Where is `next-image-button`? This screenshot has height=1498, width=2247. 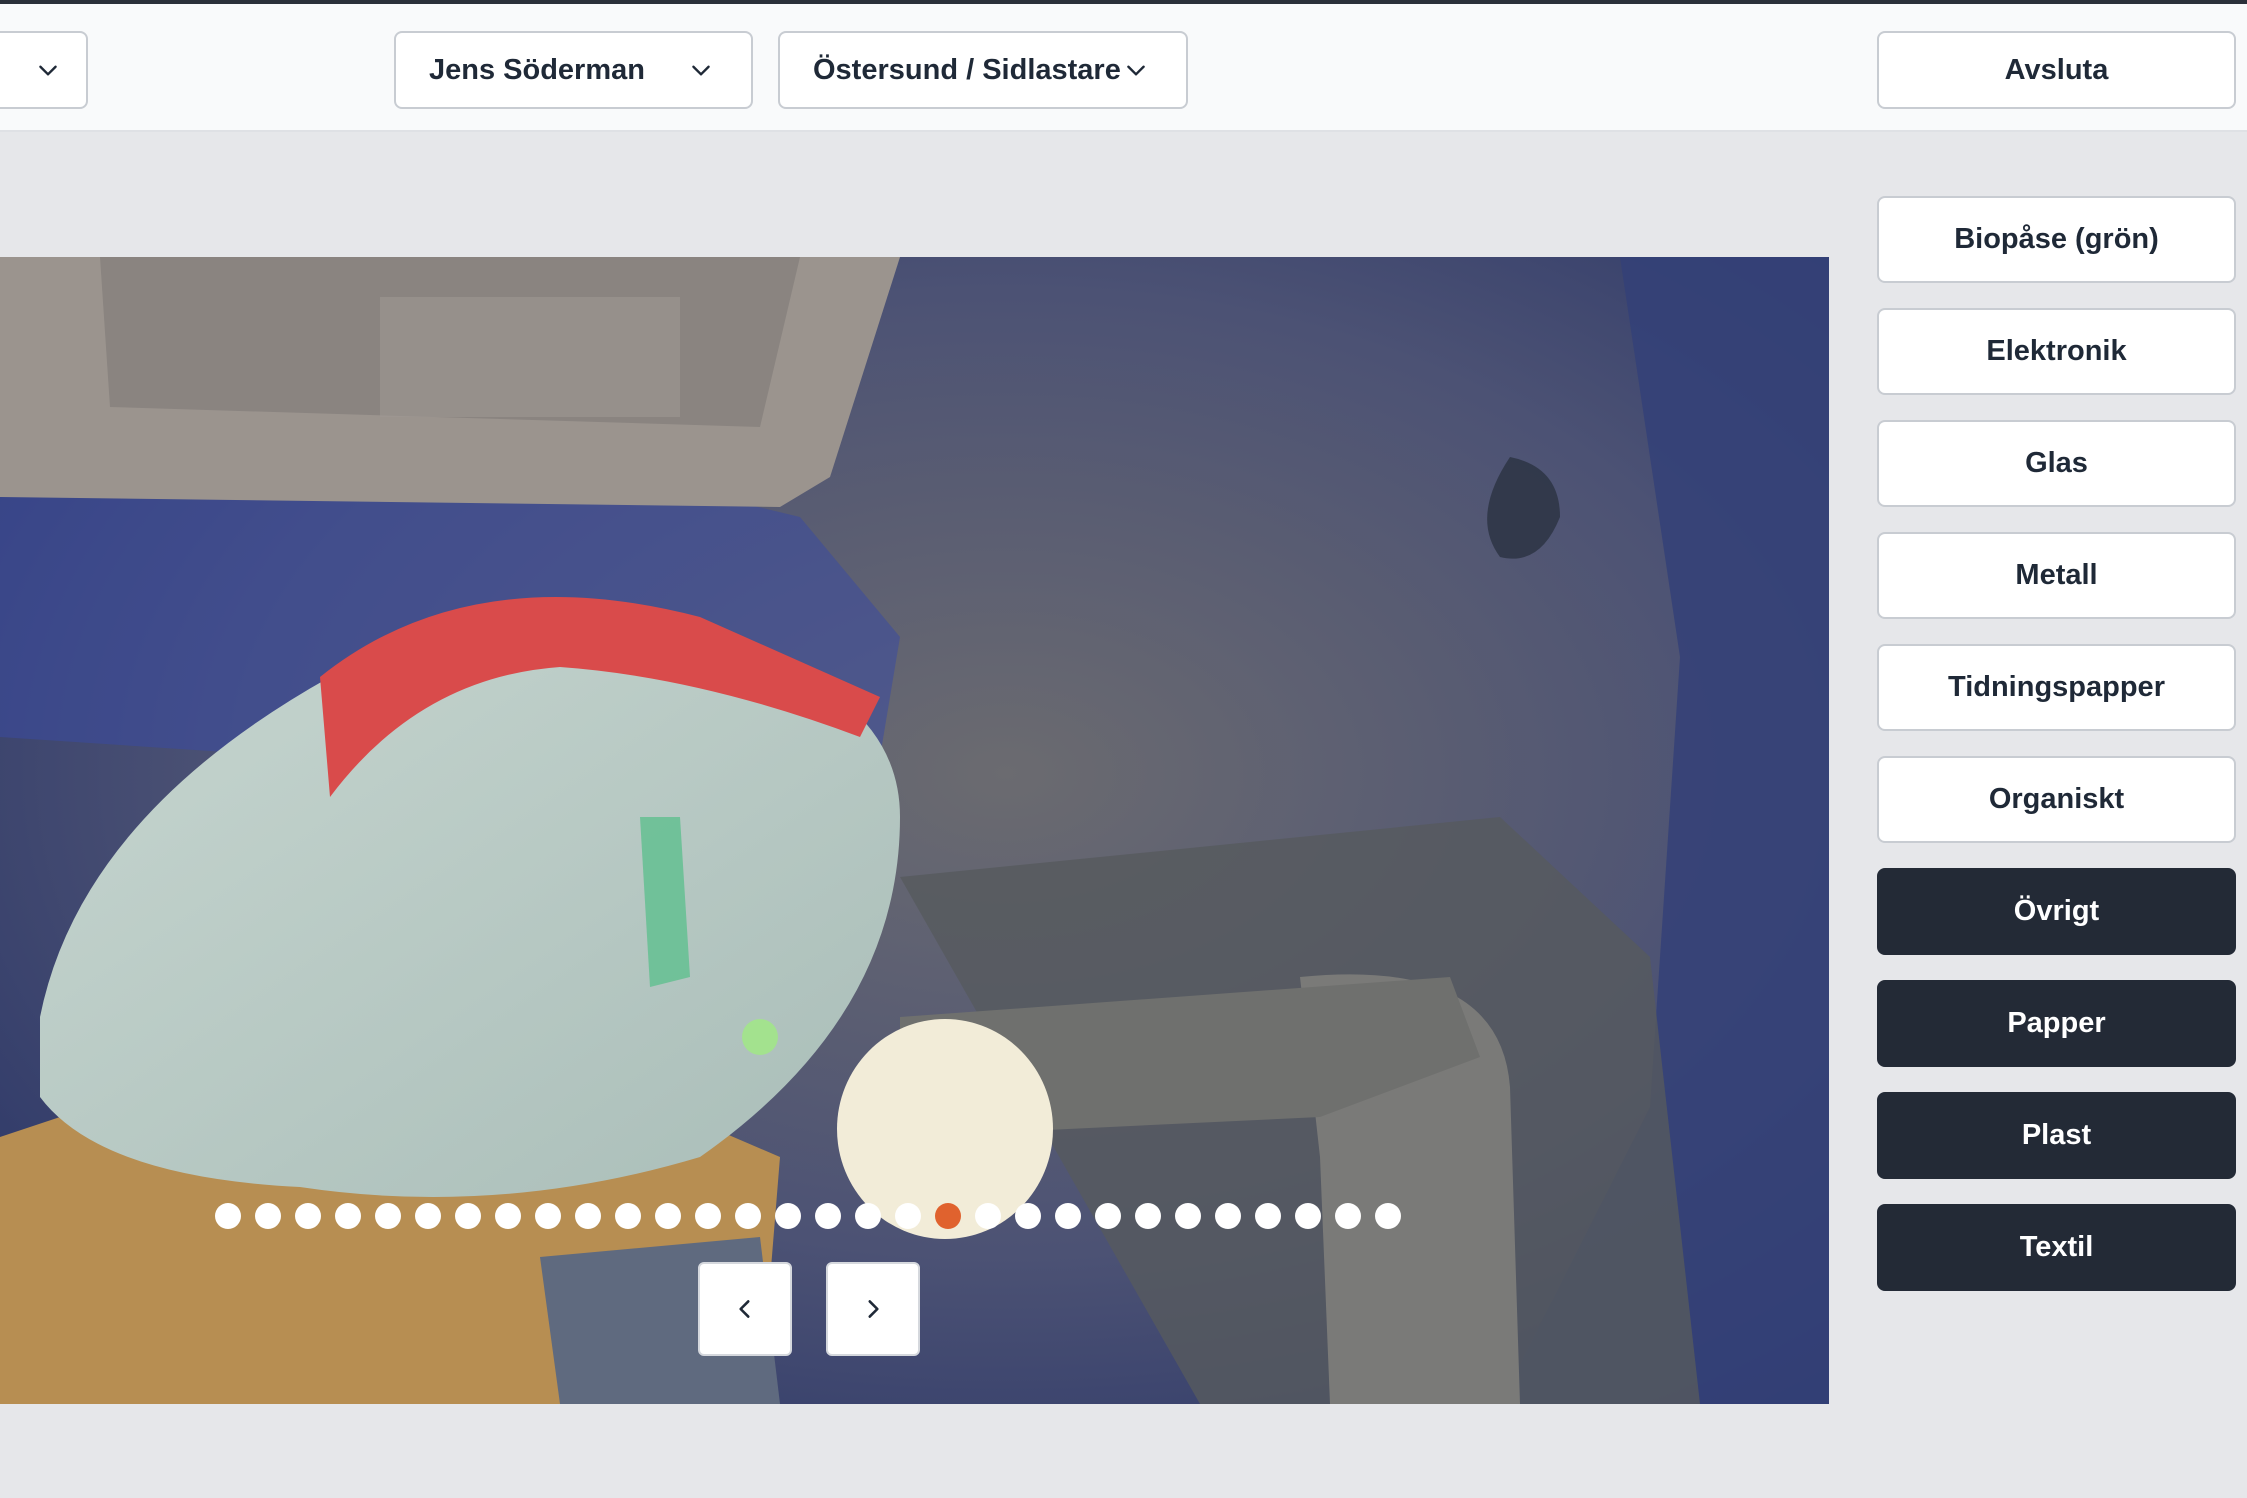
next-image-button is located at coordinates (873, 1309).